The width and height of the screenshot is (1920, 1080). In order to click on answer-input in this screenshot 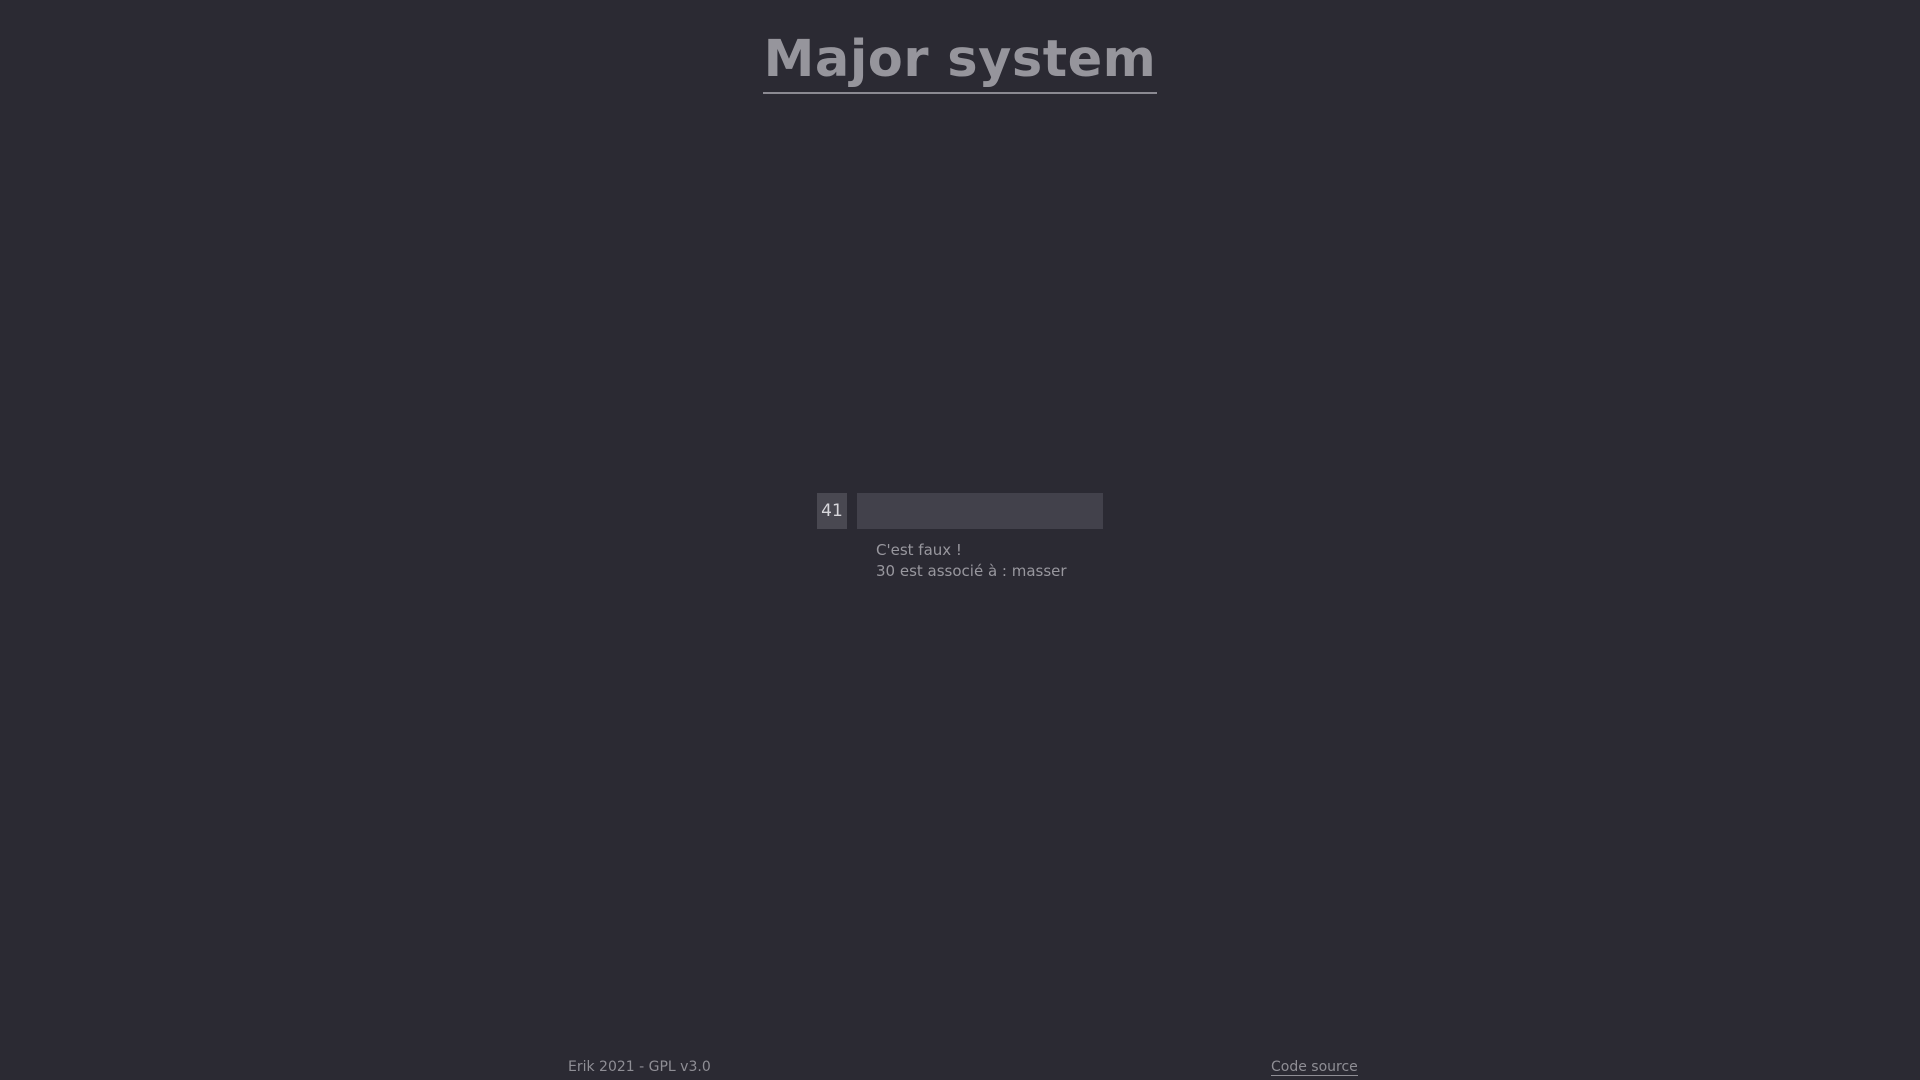, I will do `click(980, 511)`.